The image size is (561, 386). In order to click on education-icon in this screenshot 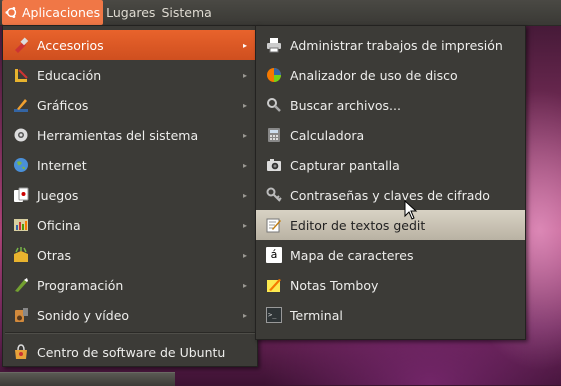, I will do `click(21, 75)`.